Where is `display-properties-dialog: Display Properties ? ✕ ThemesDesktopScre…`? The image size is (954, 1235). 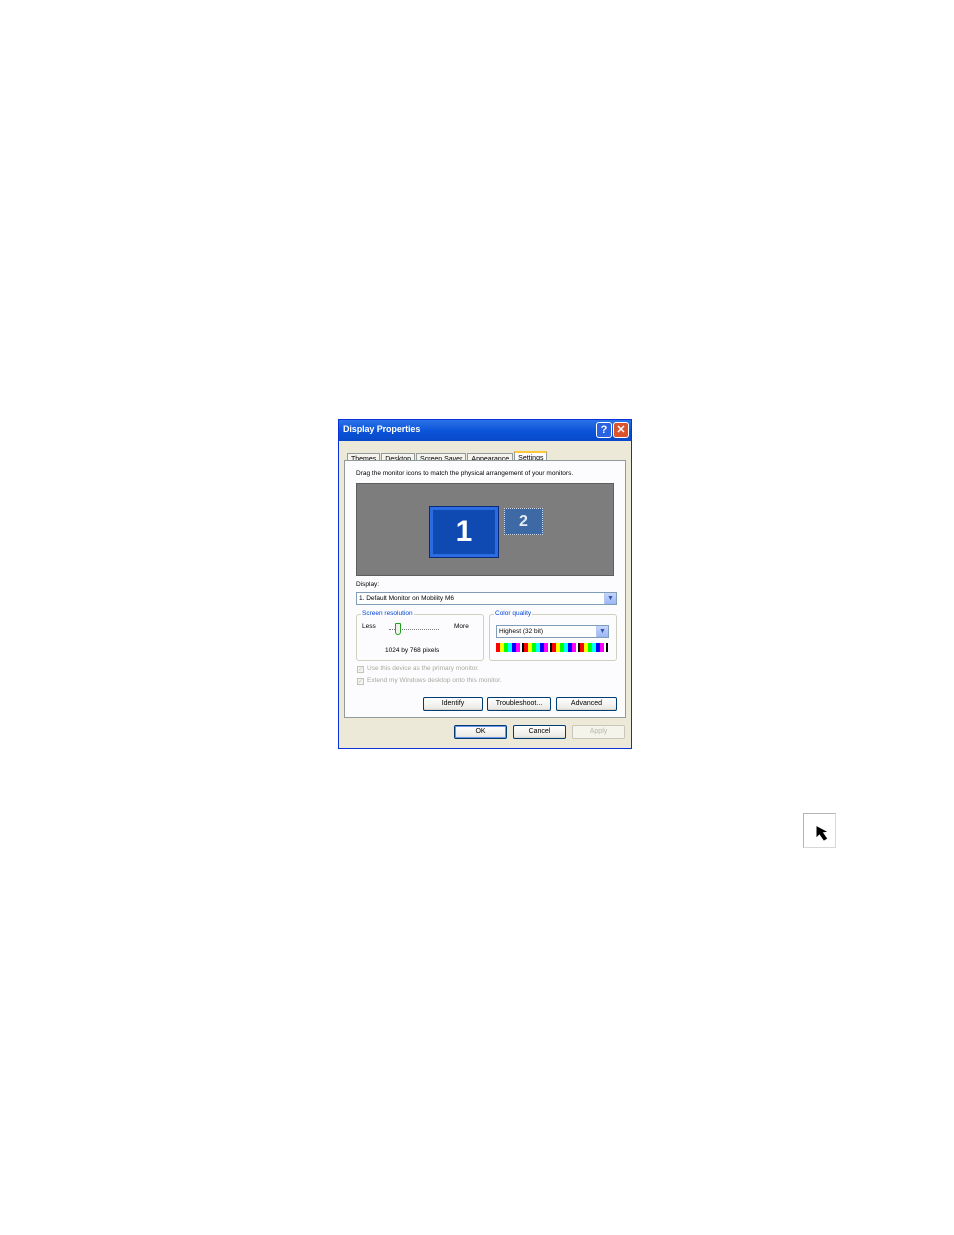 display-properties-dialog: Display Properties ? ✕ ThemesDesktopScre… is located at coordinates (485, 584).